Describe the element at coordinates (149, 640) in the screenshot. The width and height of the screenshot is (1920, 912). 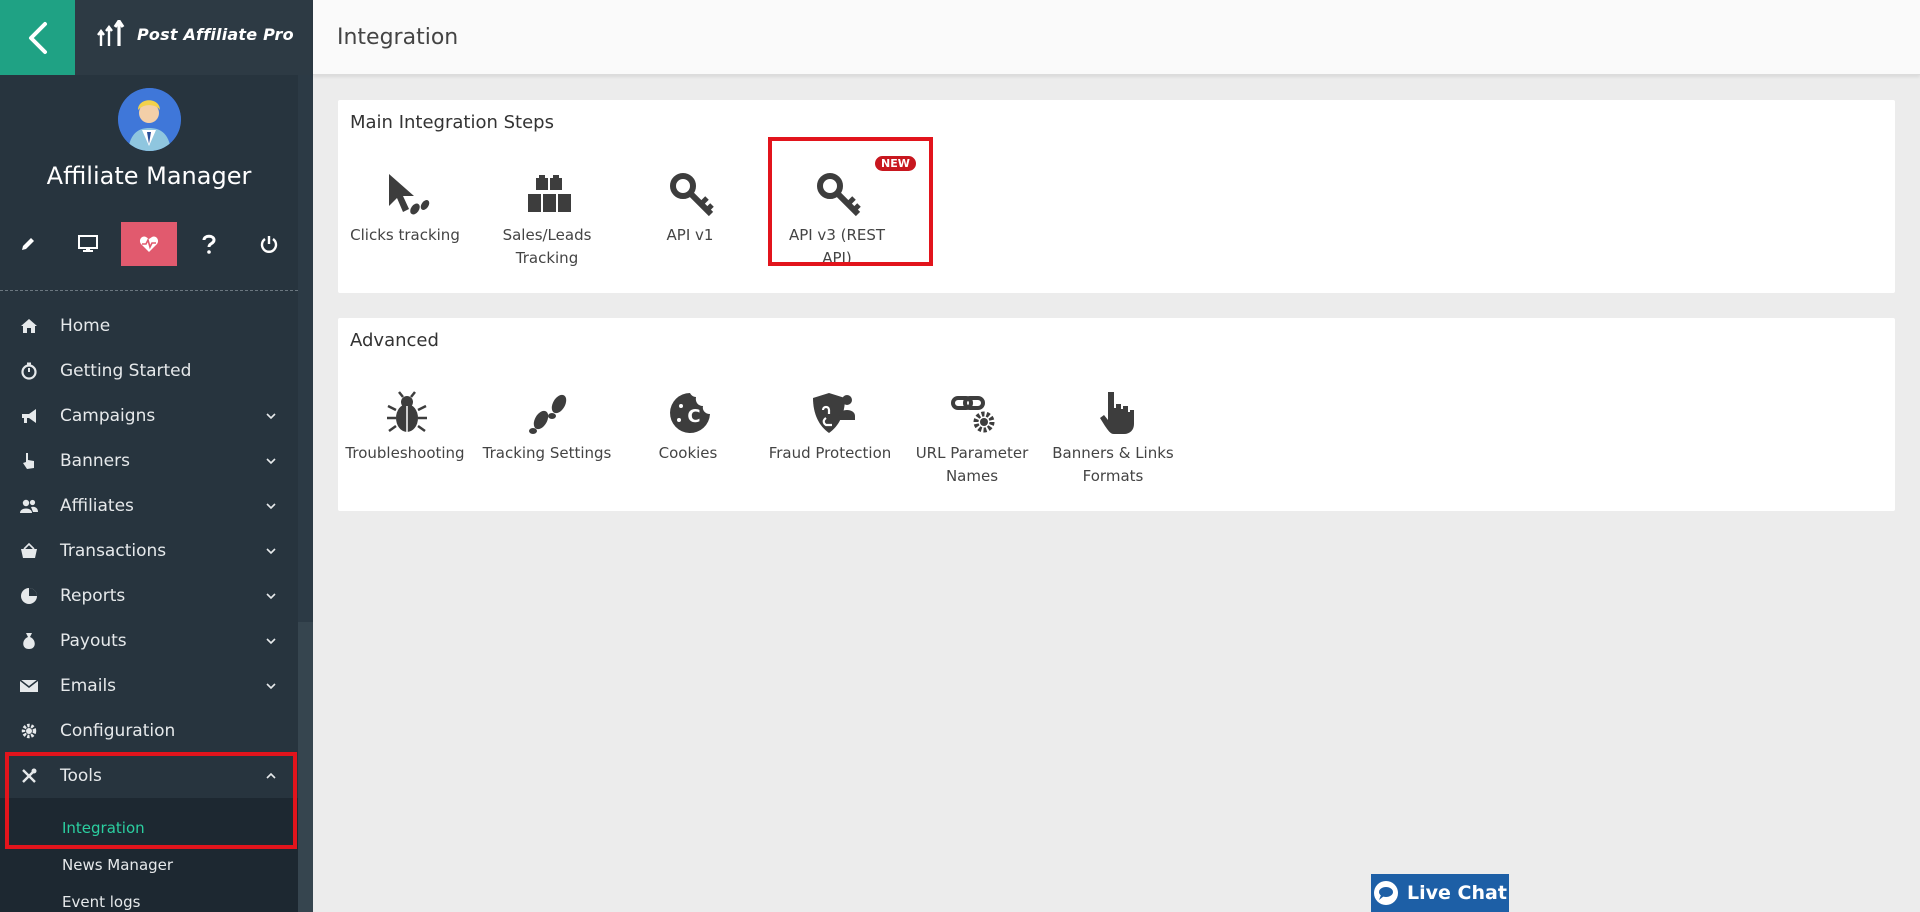
I see `nav-item-payouts: Payouts` at that location.